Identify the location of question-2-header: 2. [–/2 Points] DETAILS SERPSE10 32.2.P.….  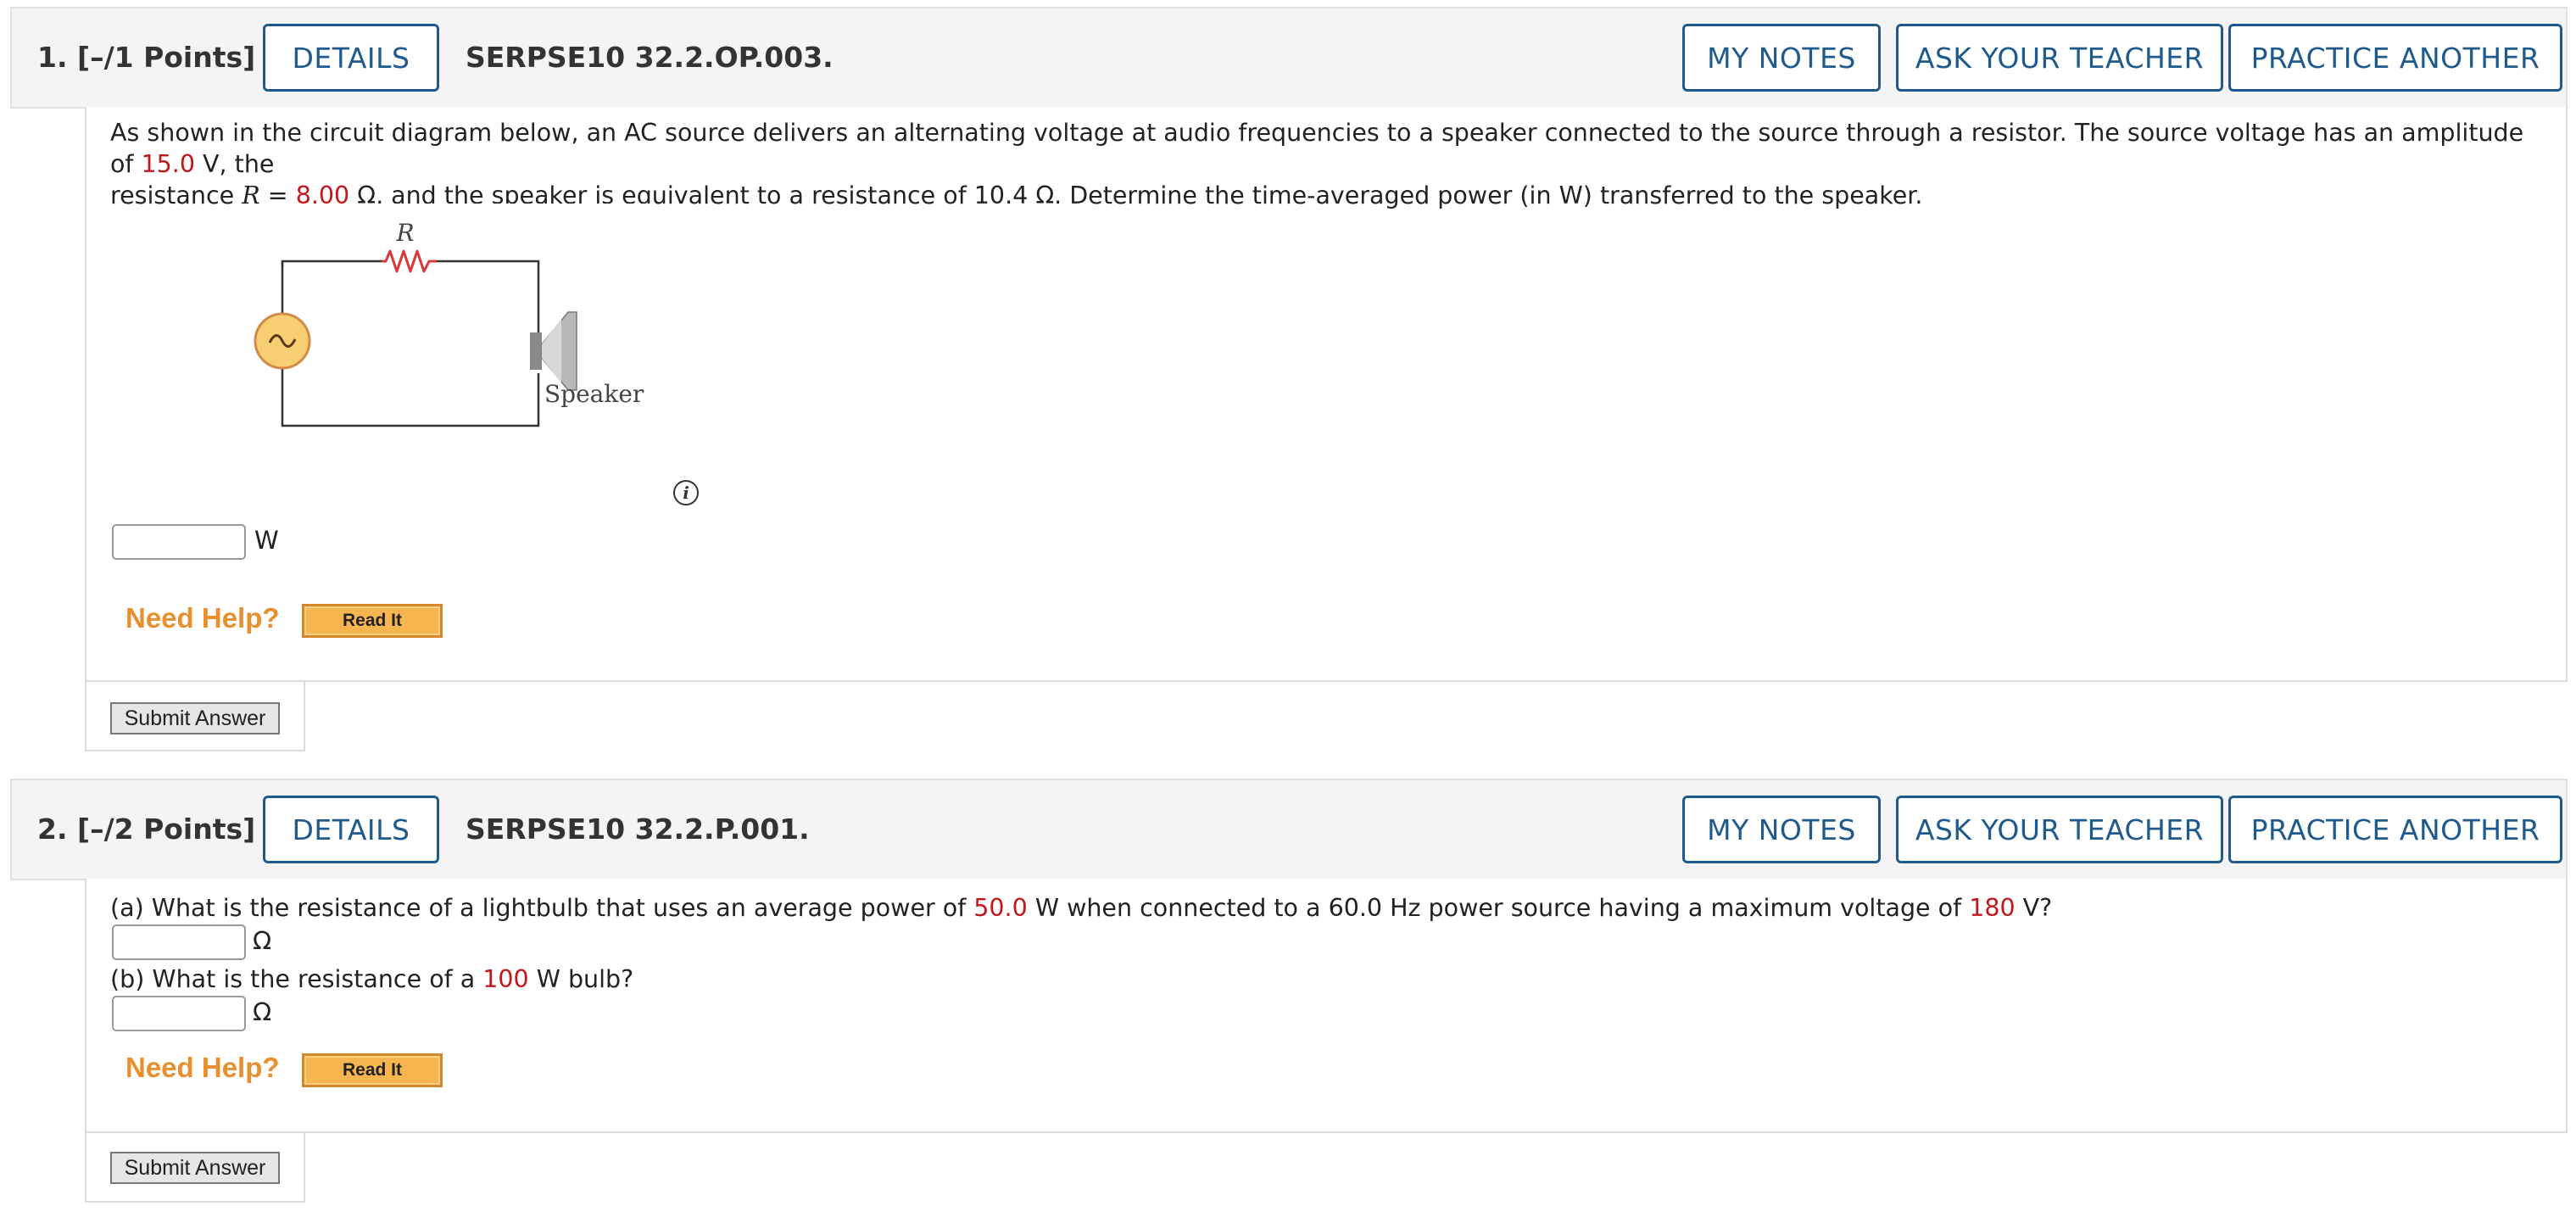
(1289, 829).